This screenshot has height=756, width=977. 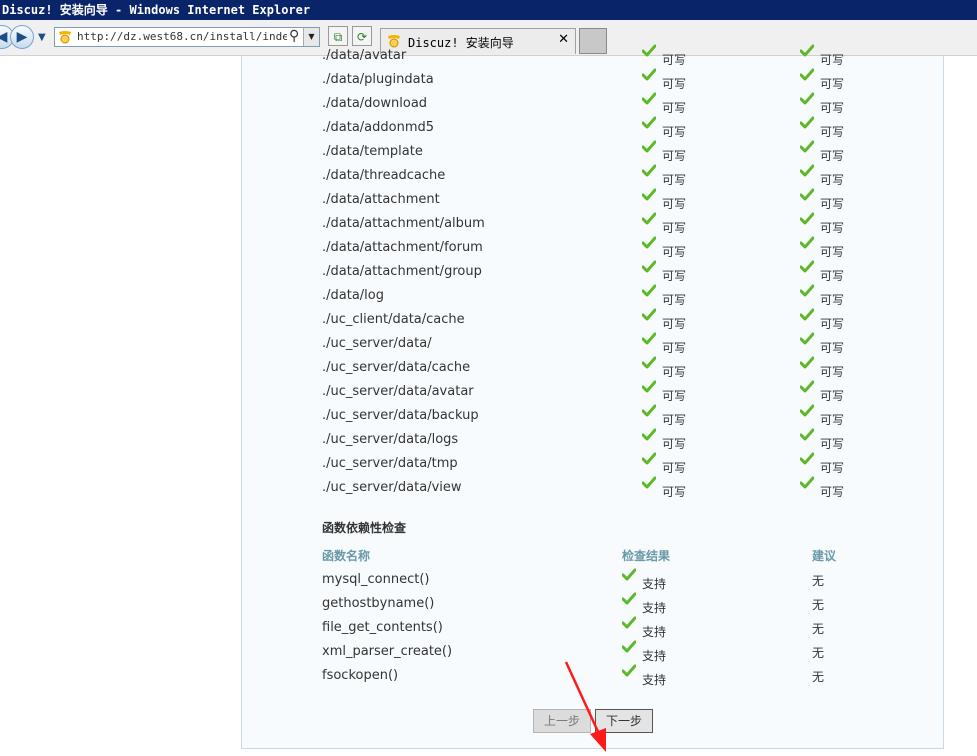 What do you see at coordinates (824, 556) in the screenshot?
I see `suggestion-header: 建议` at bounding box center [824, 556].